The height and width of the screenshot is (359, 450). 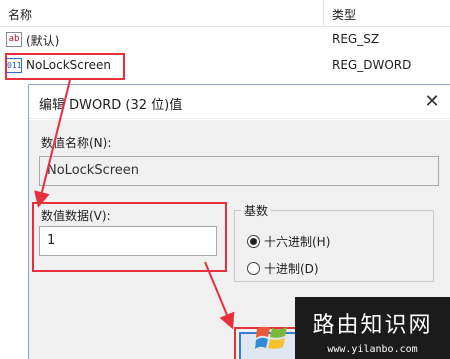 I want to click on watermark-brand: 路由知识网, so click(x=372, y=325).